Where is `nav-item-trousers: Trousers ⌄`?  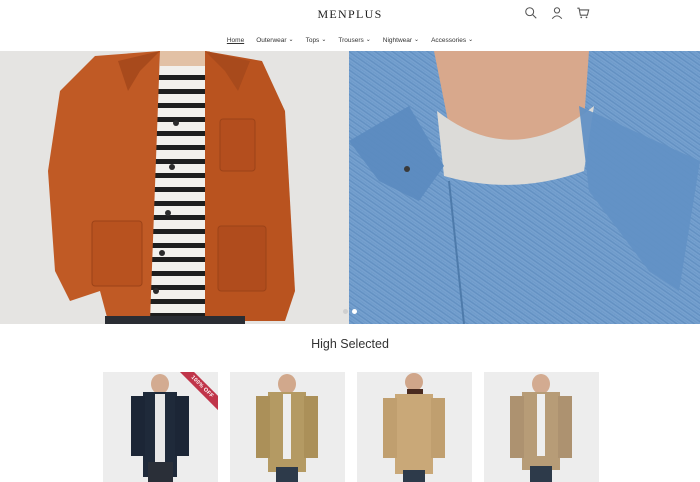 nav-item-trousers: Trousers ⌄ is located at coordinates (354, 40).